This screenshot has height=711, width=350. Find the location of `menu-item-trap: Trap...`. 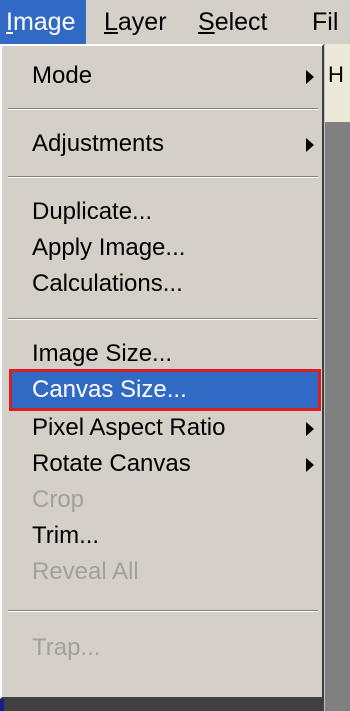

menu-item-trap: Trap... is located at coordinates (165, 648).